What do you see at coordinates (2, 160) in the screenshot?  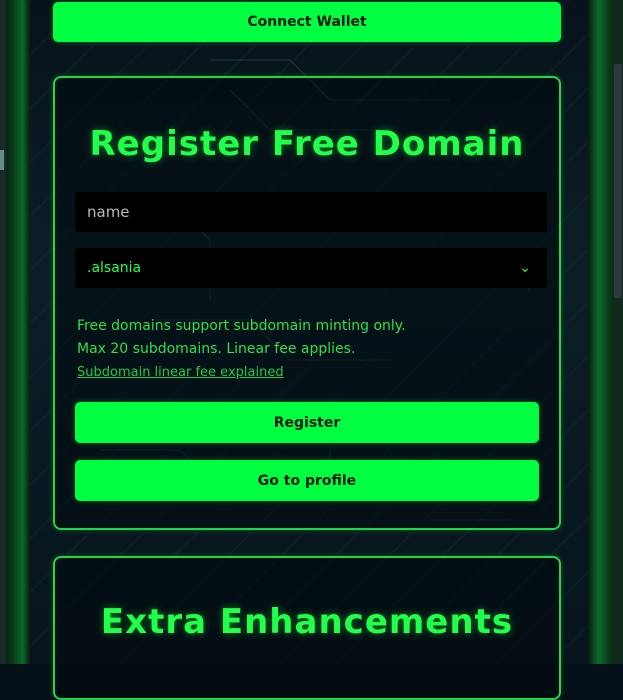 I see `left-notch` at bounding box center [2, 160].